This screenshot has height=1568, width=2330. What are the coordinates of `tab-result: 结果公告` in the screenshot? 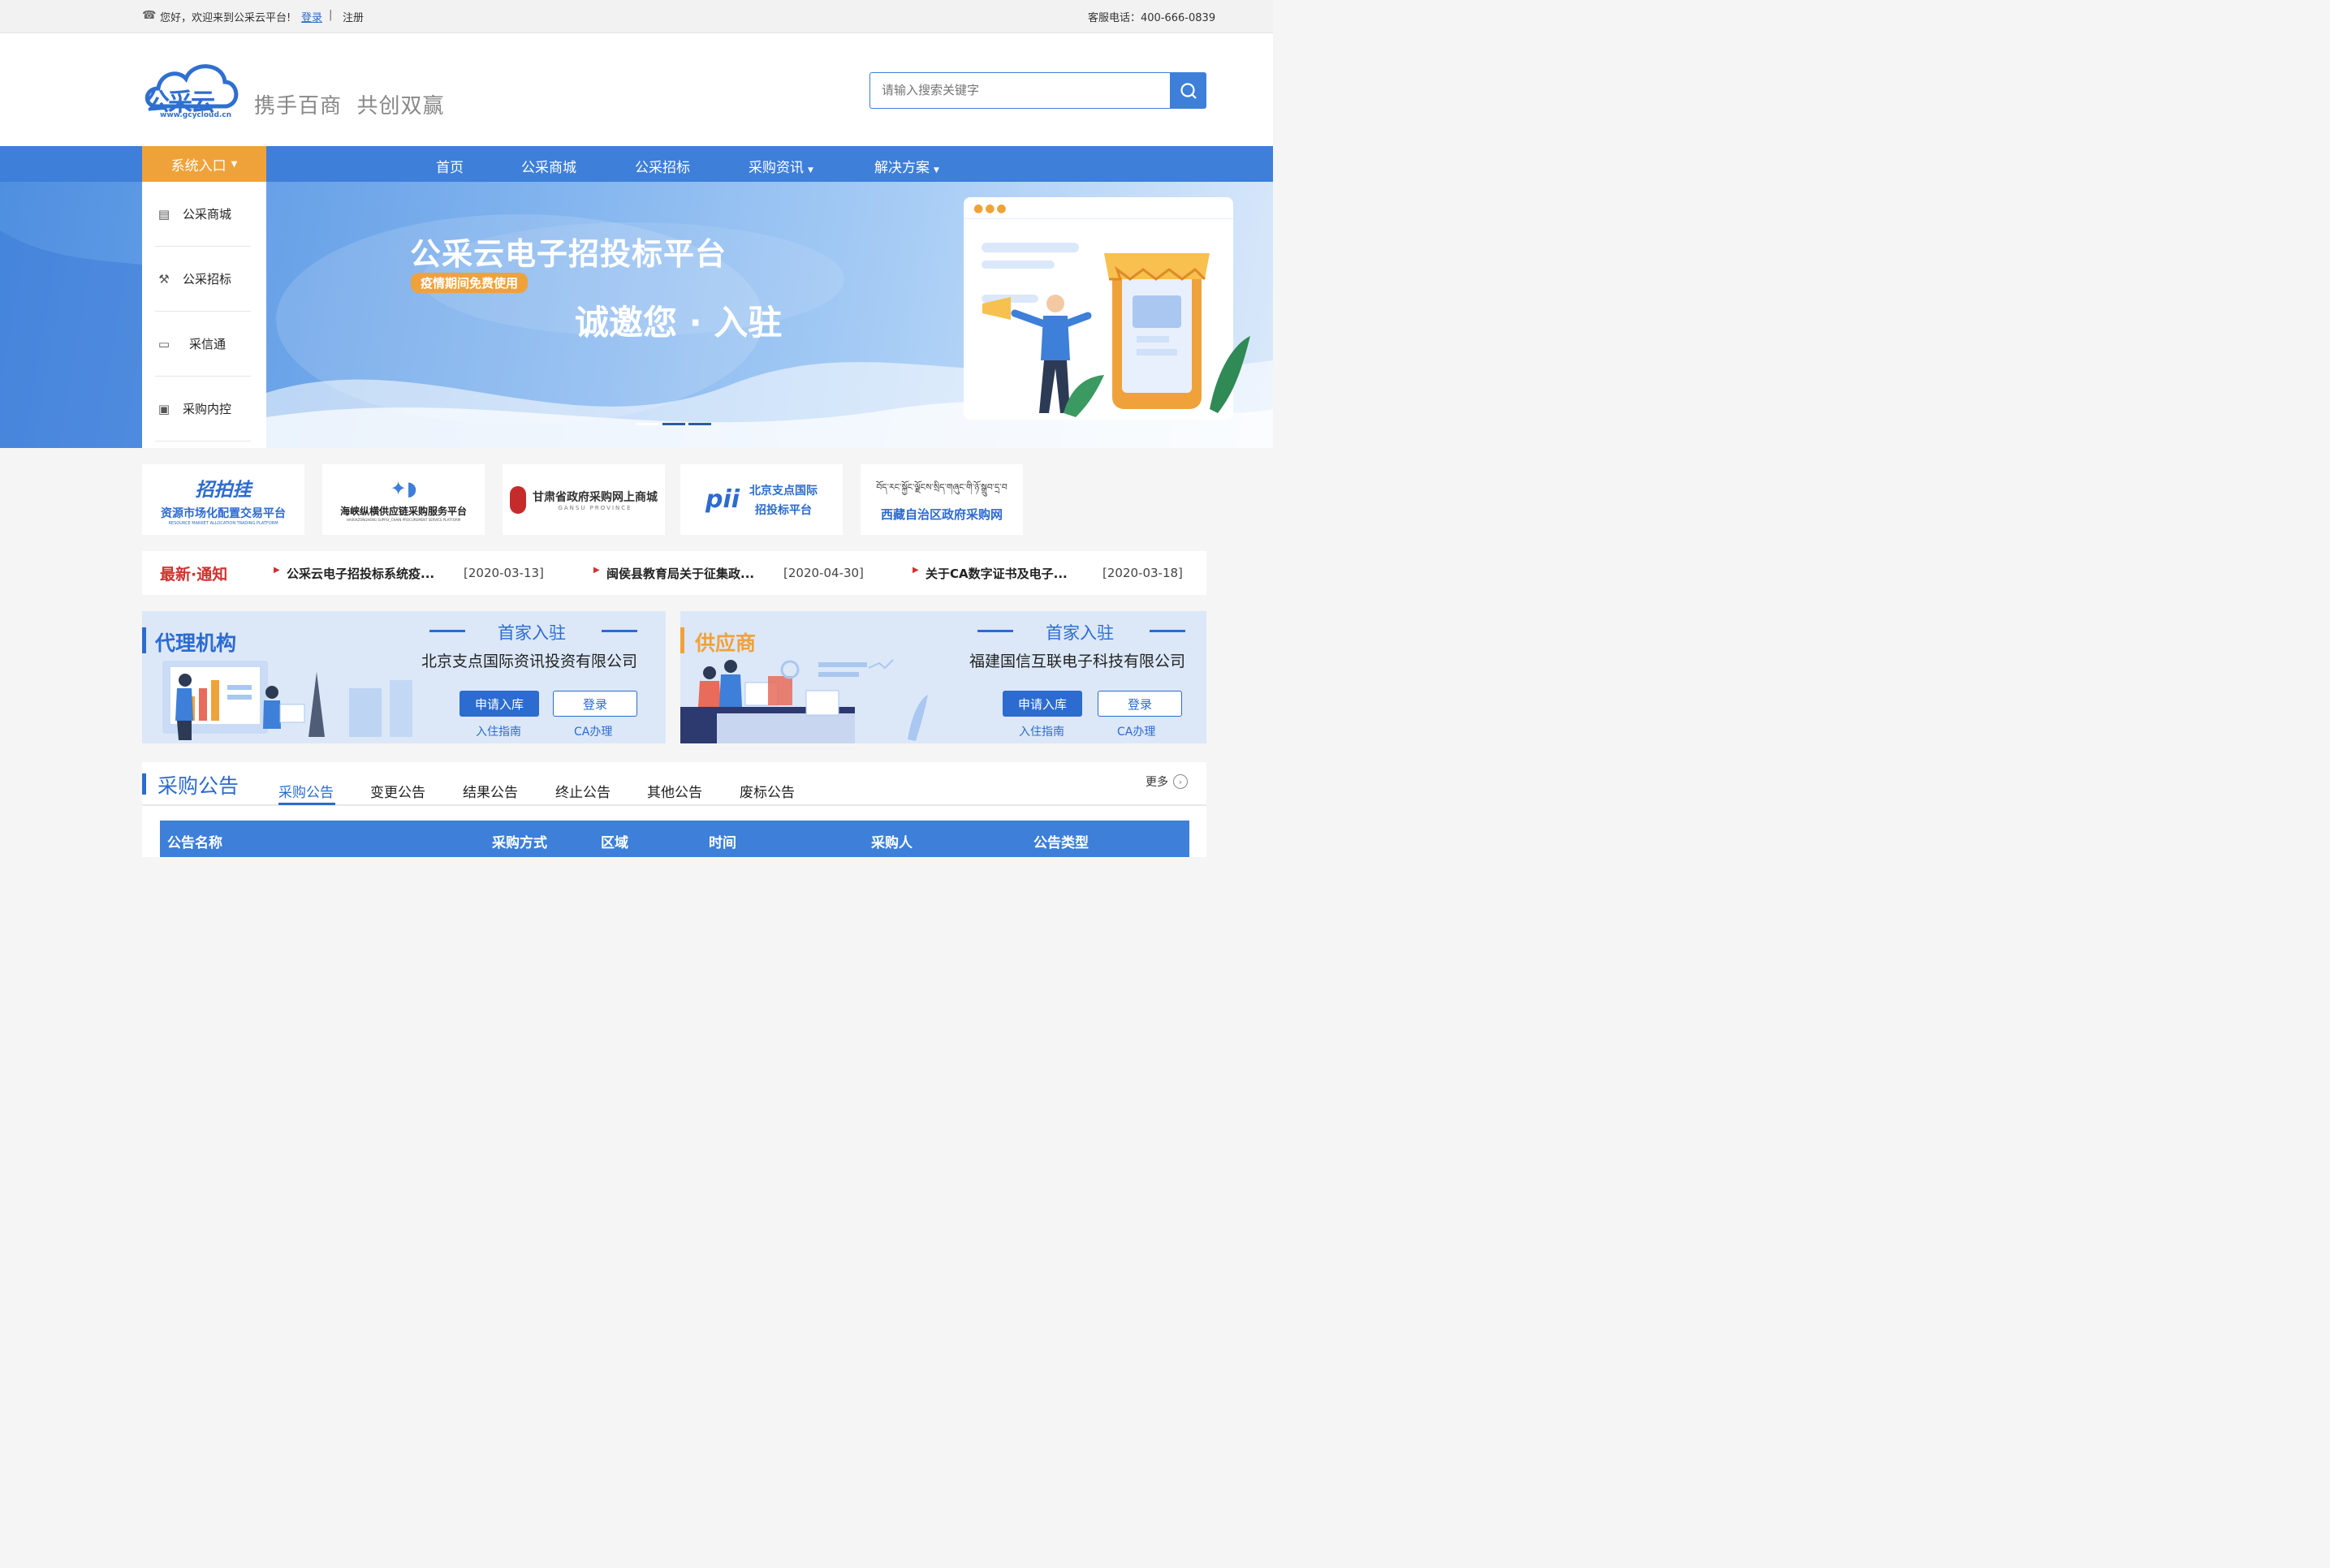 It's located at (490, 791).